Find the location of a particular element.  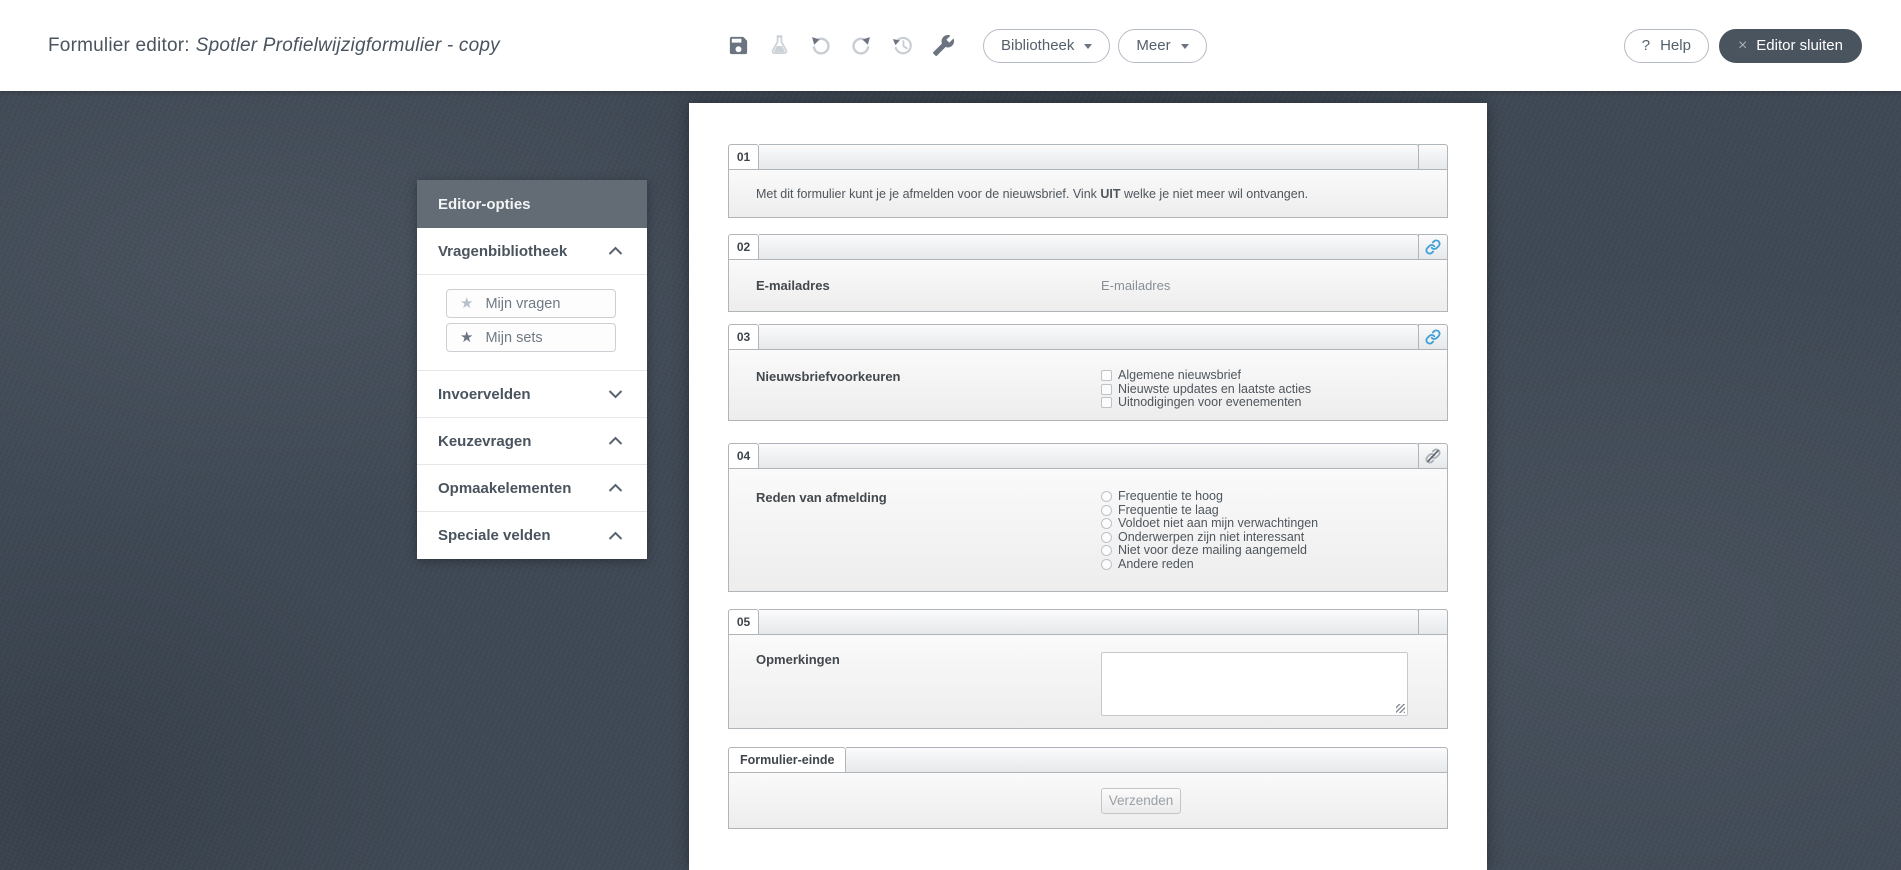

bibliotheek-dropdown: Bibliotheek is located at coordinates (1047, 45).